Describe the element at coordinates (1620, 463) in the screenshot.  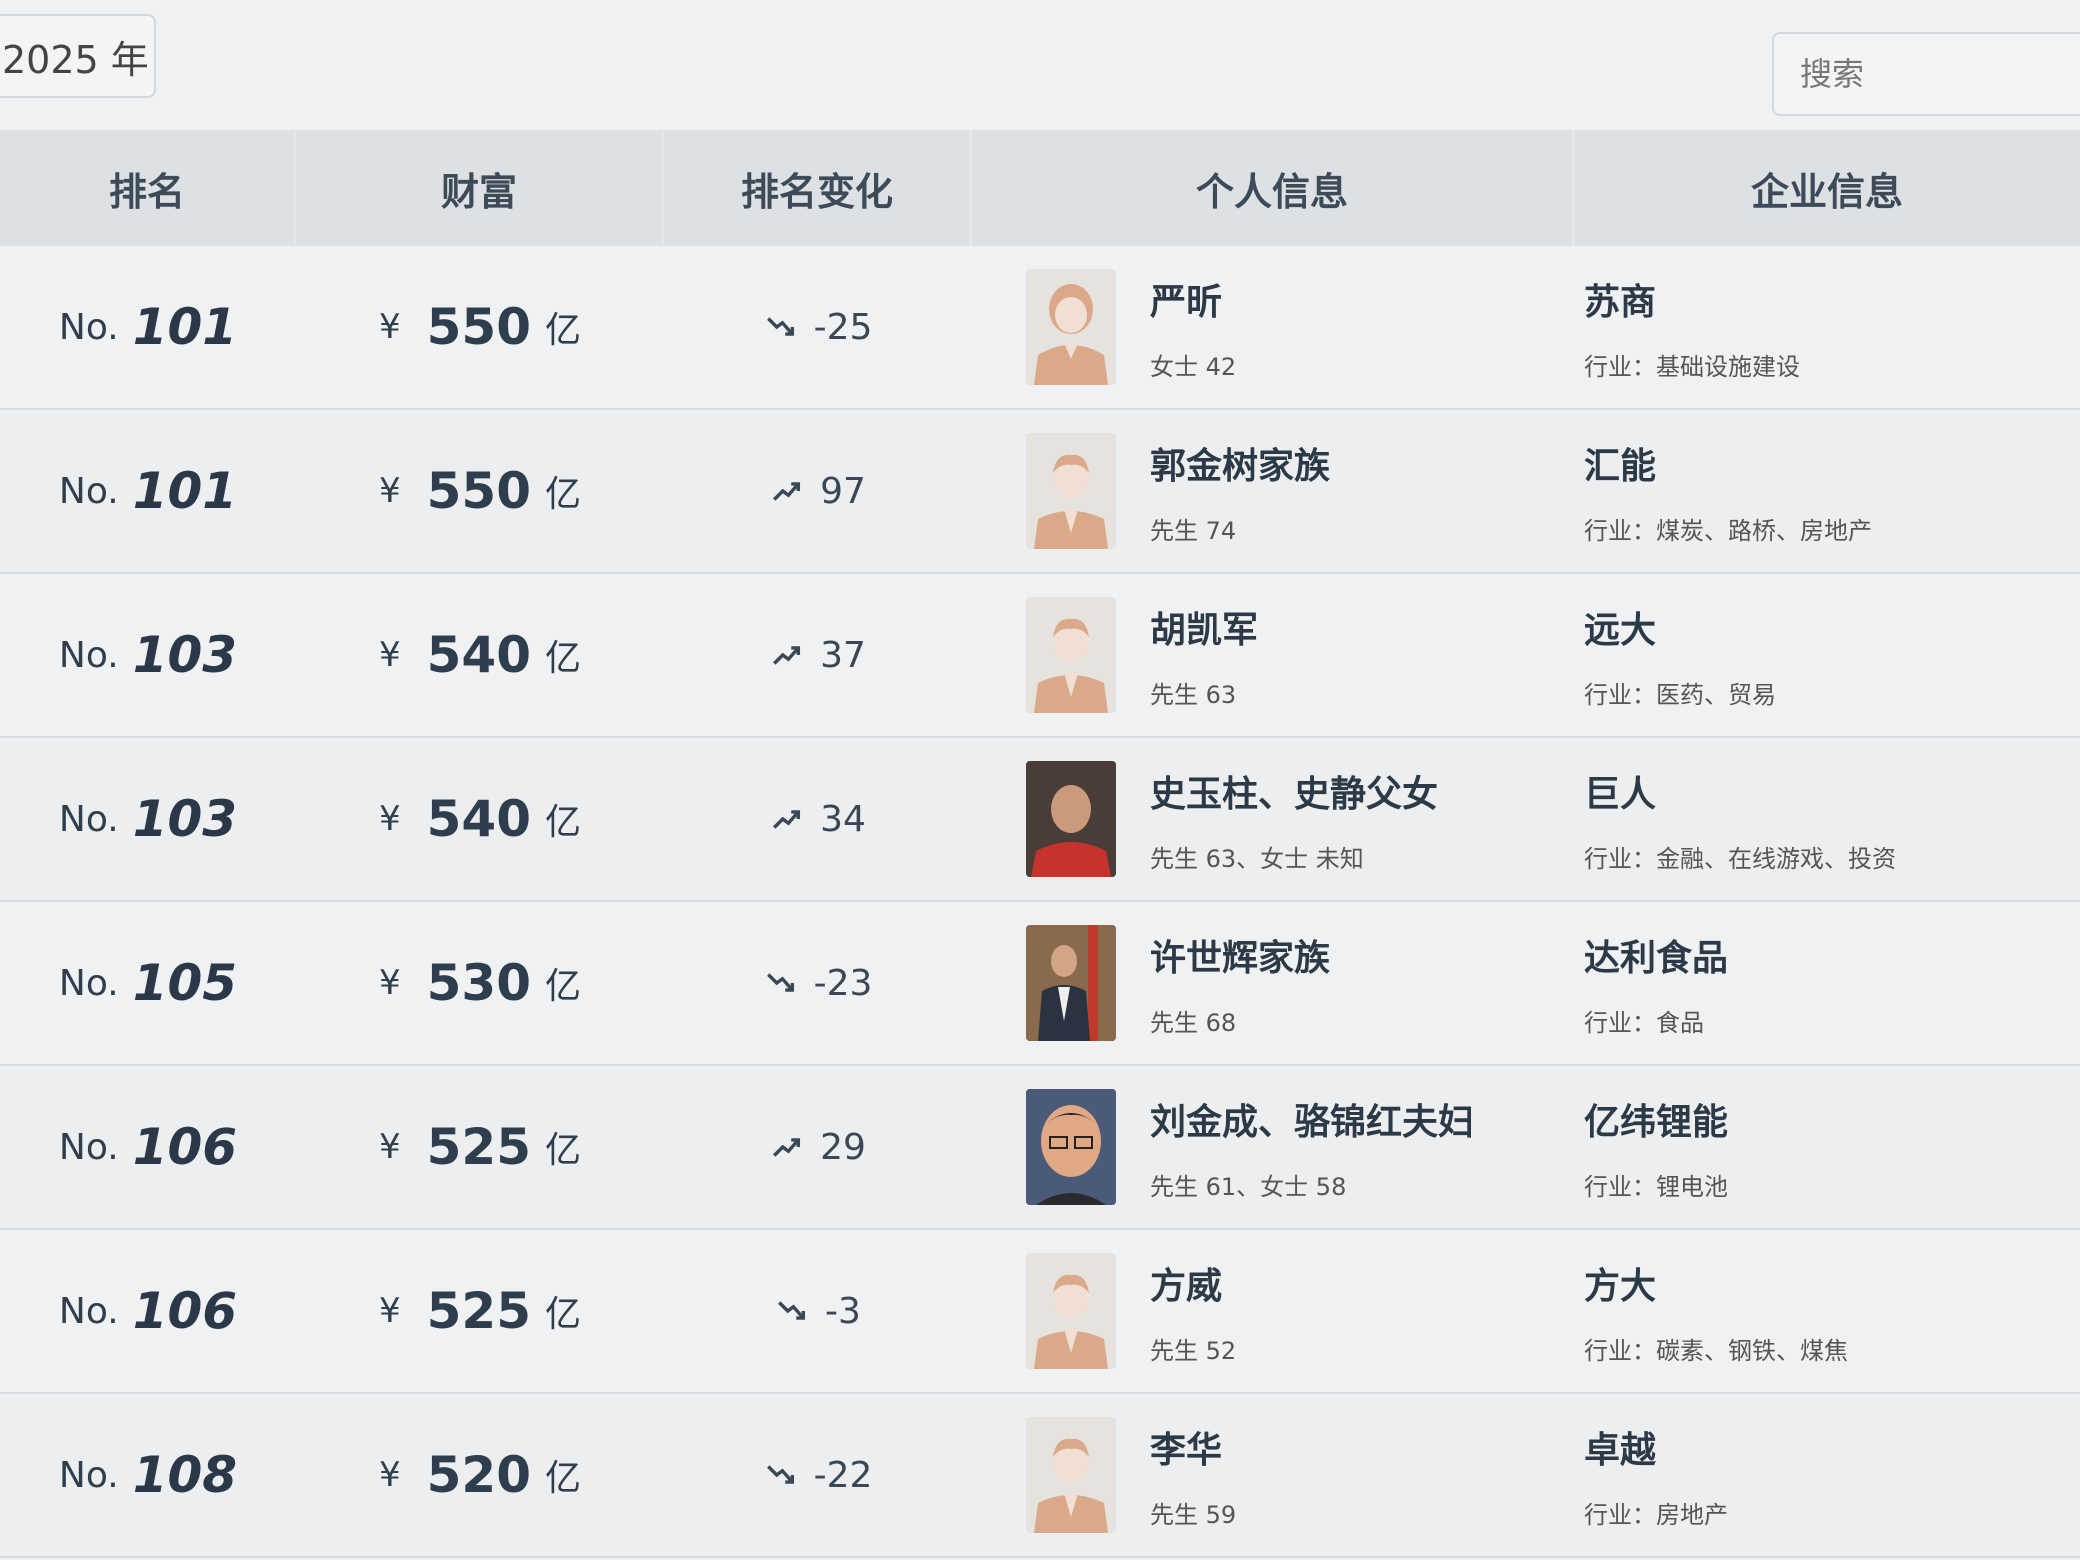
I see `company-name: 汇能` at that location.